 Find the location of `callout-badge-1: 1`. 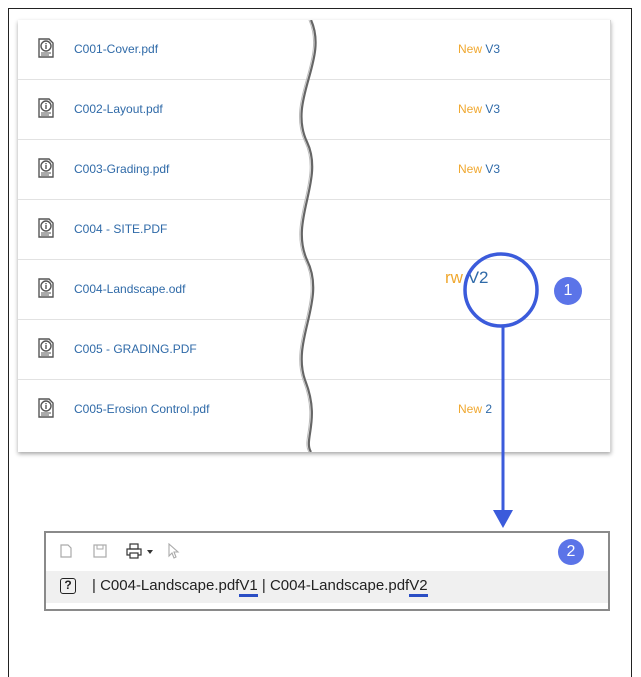

callout-badge-1: 1 is located at coordinates (568, 291).